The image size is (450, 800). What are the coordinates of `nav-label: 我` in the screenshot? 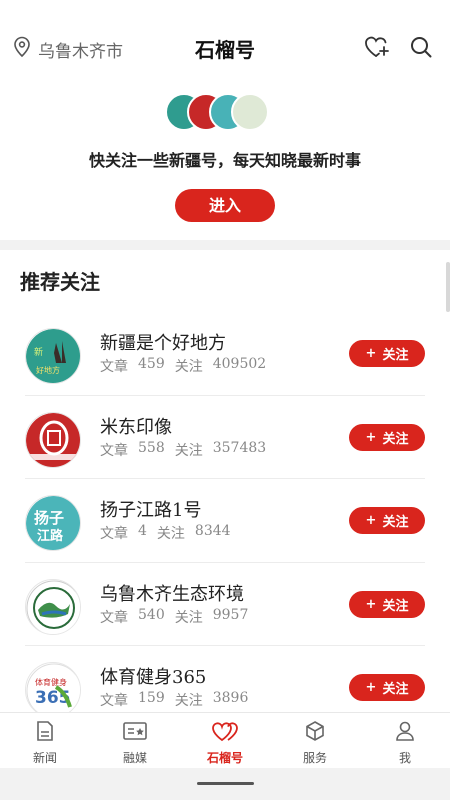 It's located at (404, 758).